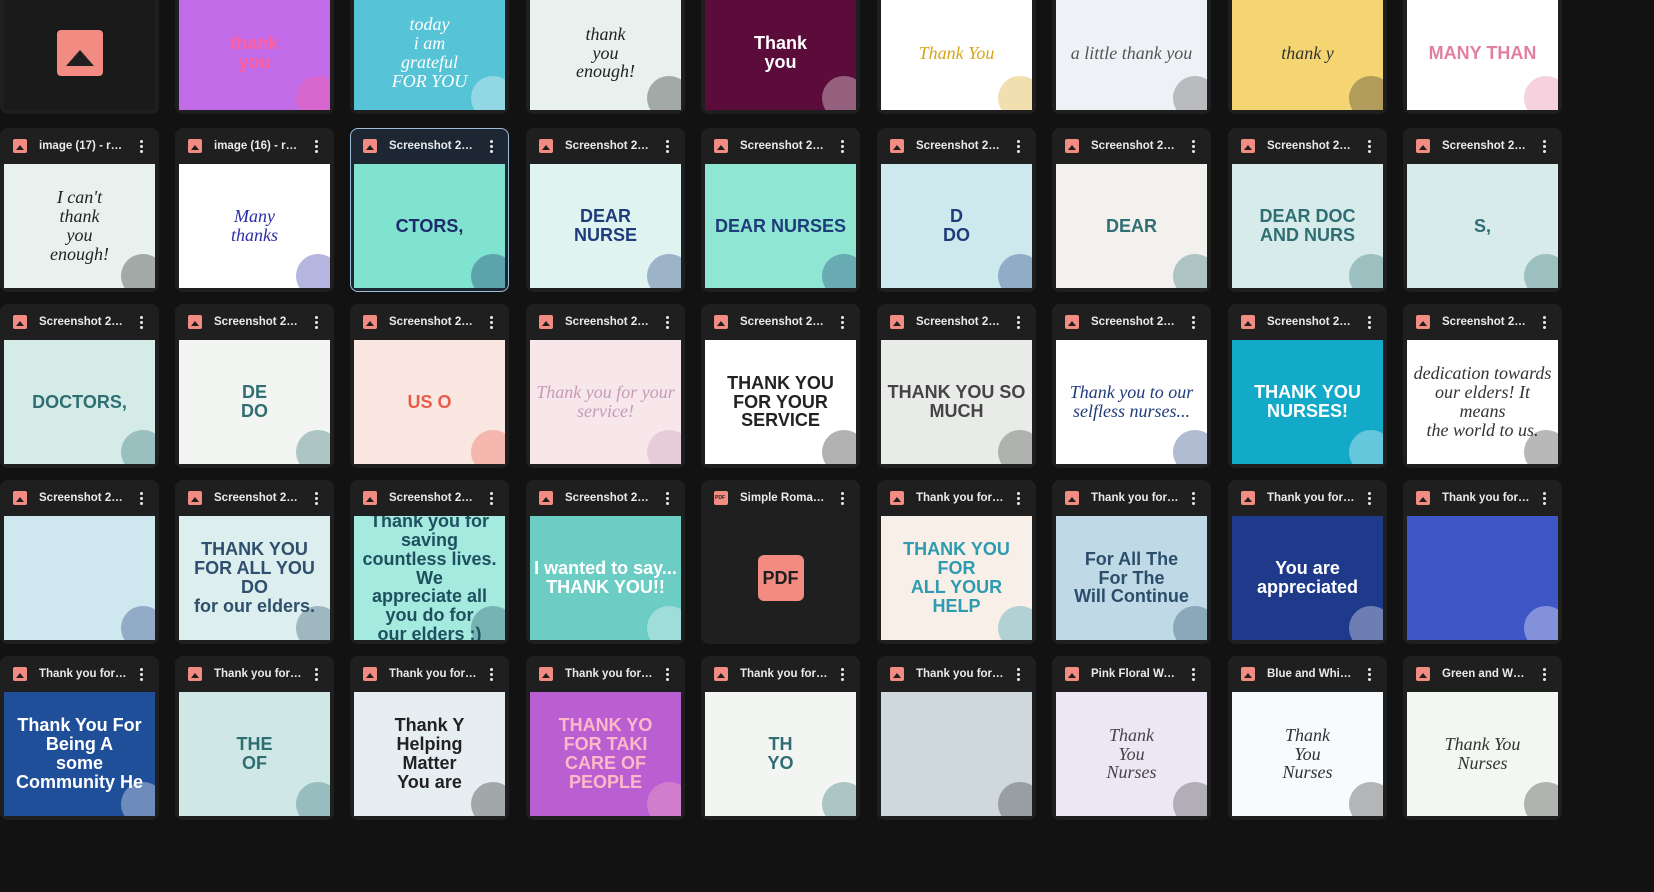 Image resolution: width=1654 pixels, height=892 pixels. I want to click on file-card: Pink Floral Water... Thank You Nurses, so click(1131, 738).